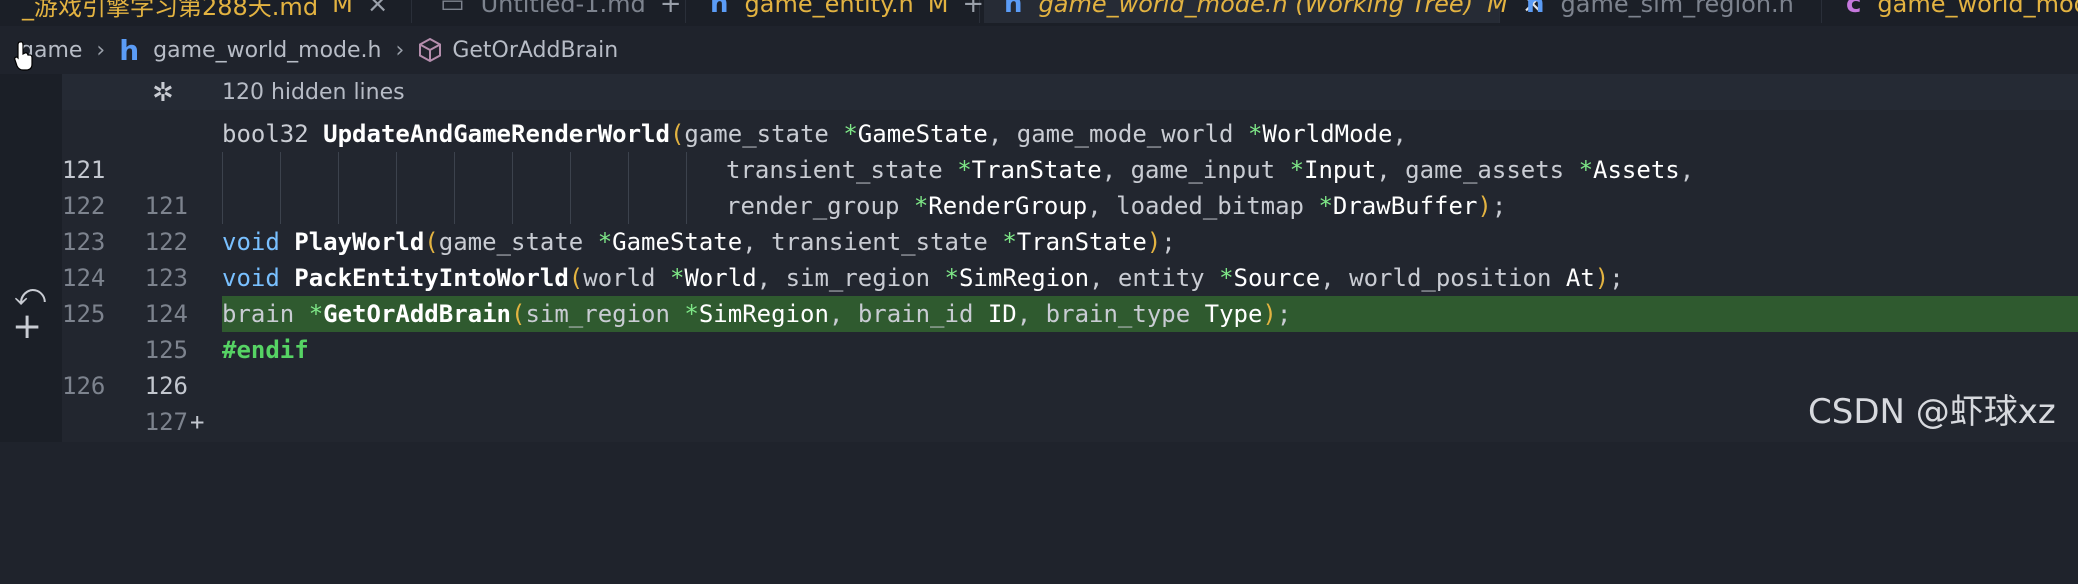  Describe the element at coordinates (1405, 206) in the screenshot. I see `param-name: DrawBuffer` at that location.